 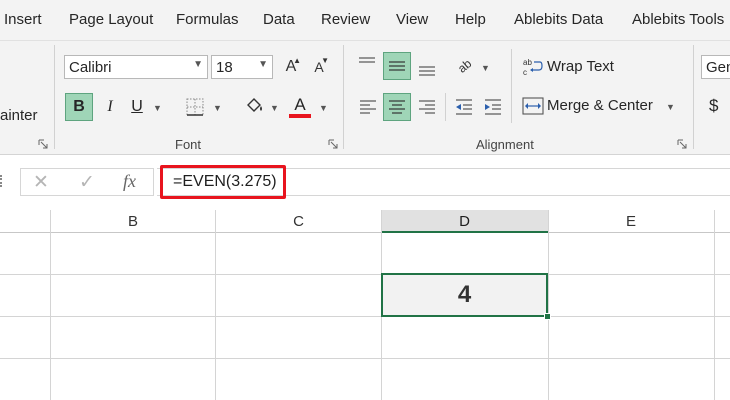 I want to click on font-group-label: Font, so click(x=188, y=144).